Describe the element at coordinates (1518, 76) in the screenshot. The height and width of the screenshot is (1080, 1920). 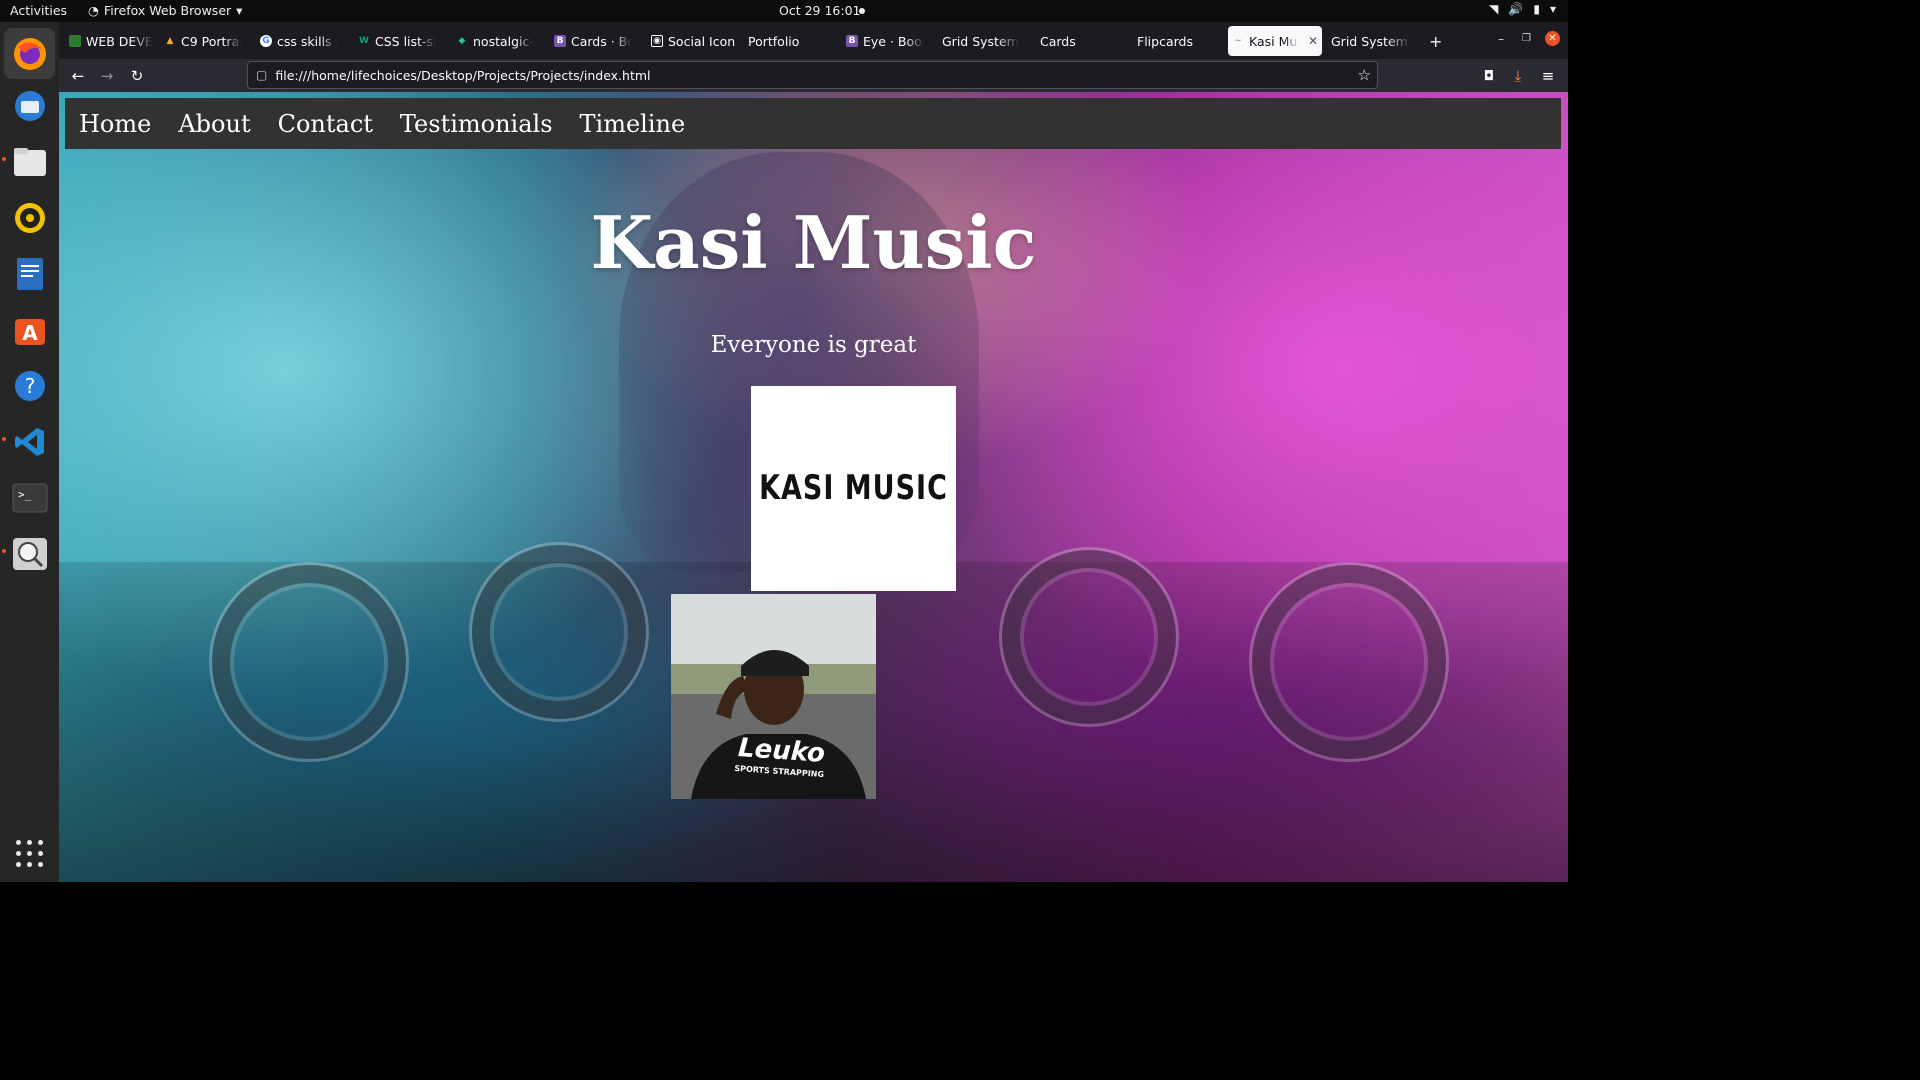
I see `download-icon: ⤓` at that location.